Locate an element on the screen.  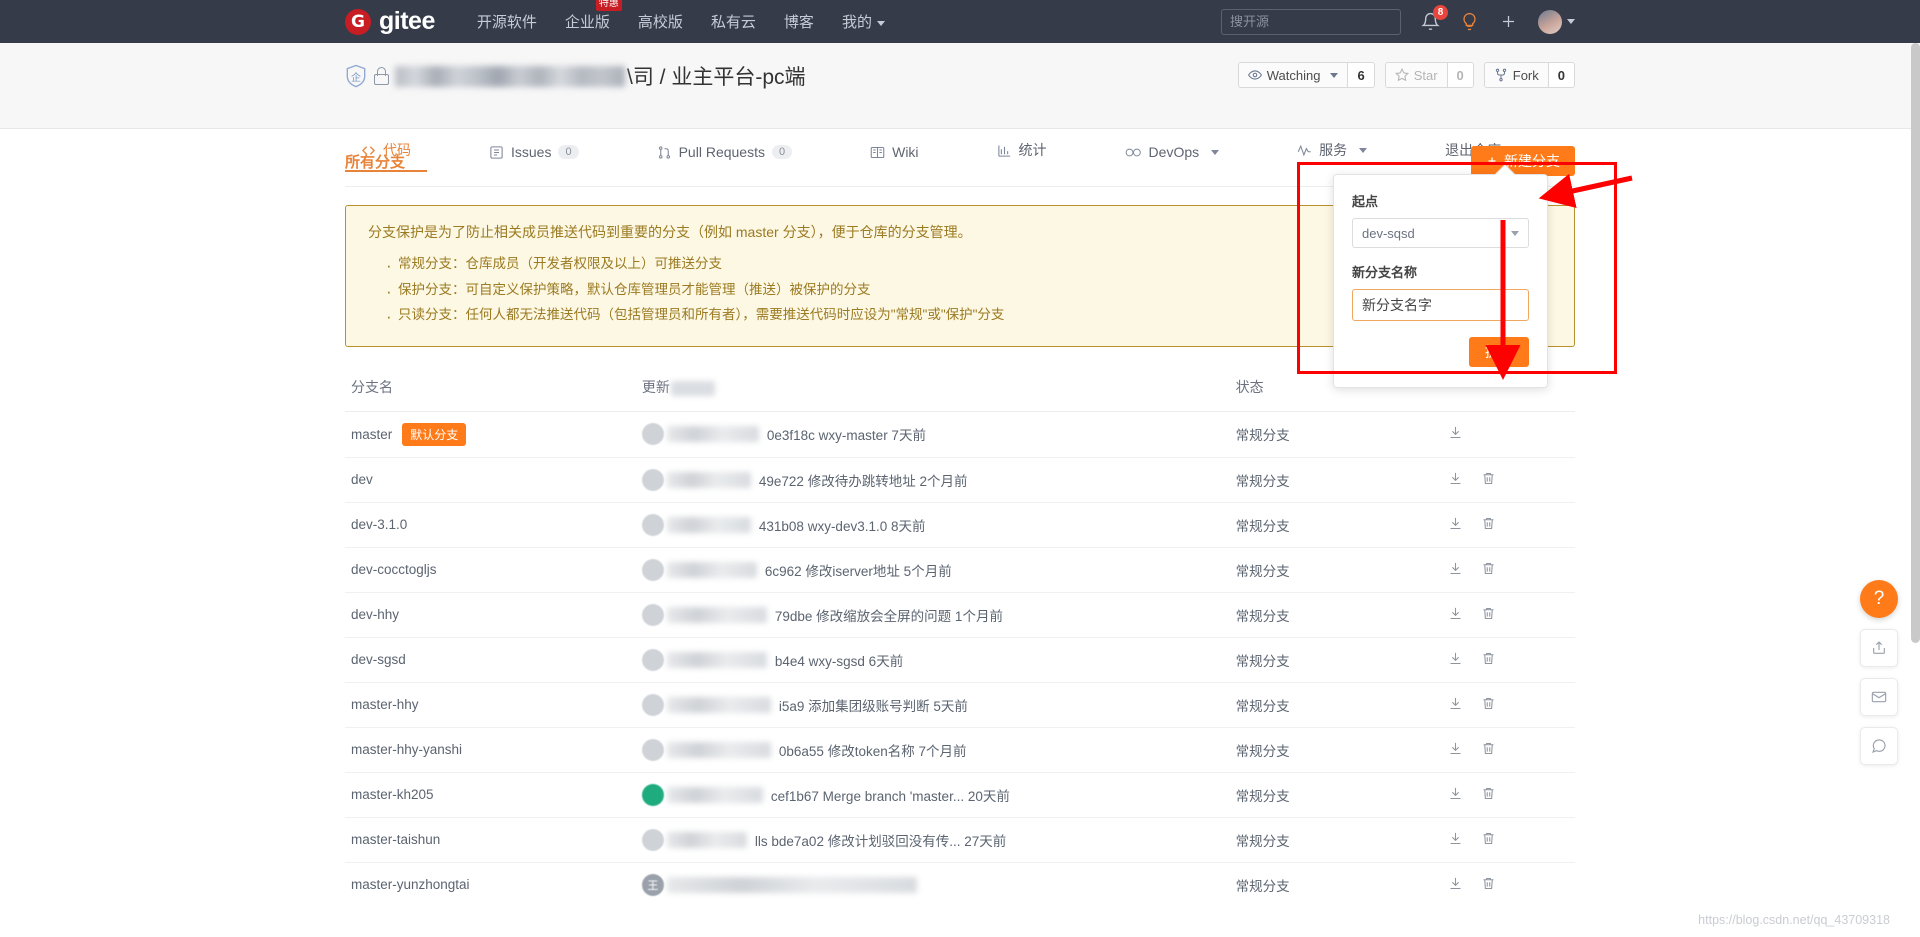
branch-name-cell: master-kh205 is located at coordinates (493, 794).